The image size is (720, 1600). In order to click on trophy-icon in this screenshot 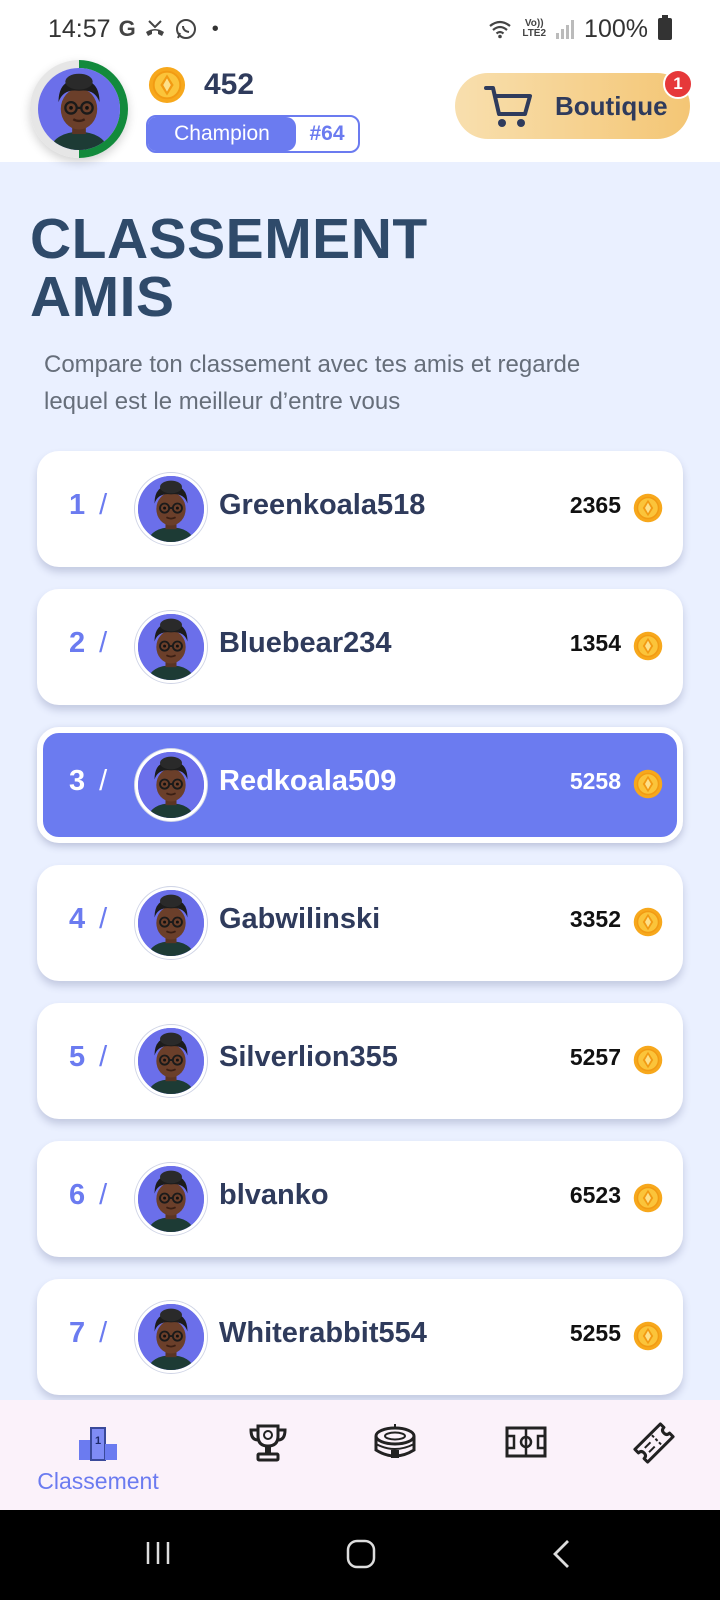, I will do `click(268, 1443)`.